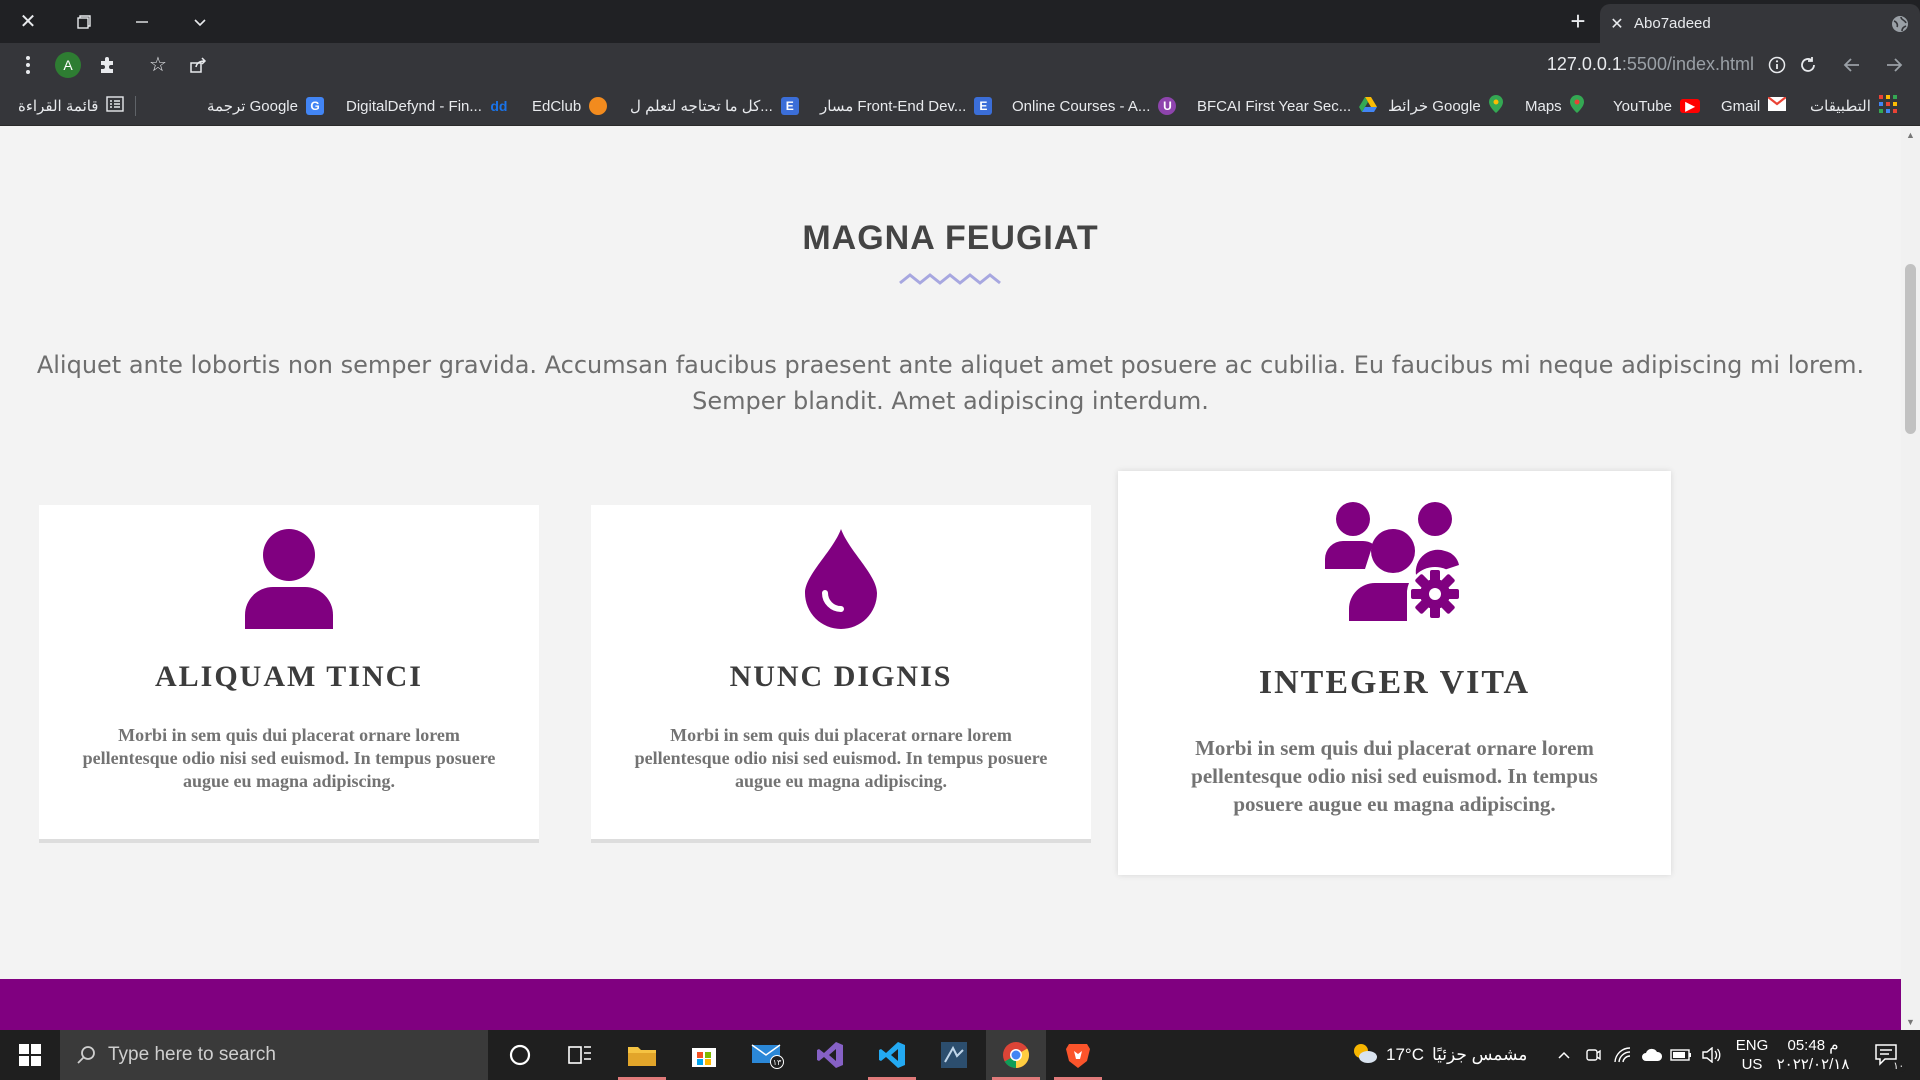 The width and height of the screenshot is (1920, 1080). What do you see at coordinates (704, 1055) in the screenshot?
I see `microsoft-store-icon` at bounding box center [704, 1055].